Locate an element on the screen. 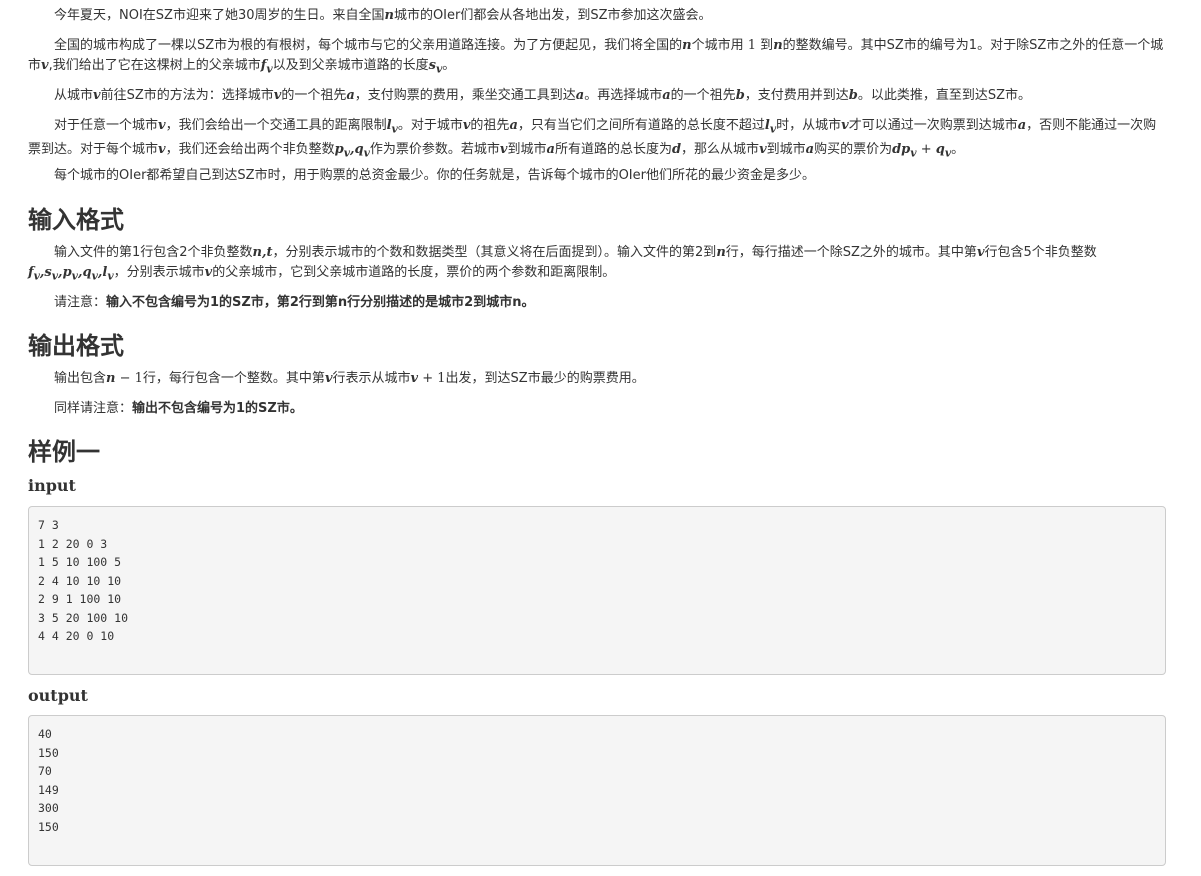 Image resolution: width=1201 pixels, height=876 pixels. sample-output-text: 40 150 70 149 300 150 is located at coordinates (48, 780).